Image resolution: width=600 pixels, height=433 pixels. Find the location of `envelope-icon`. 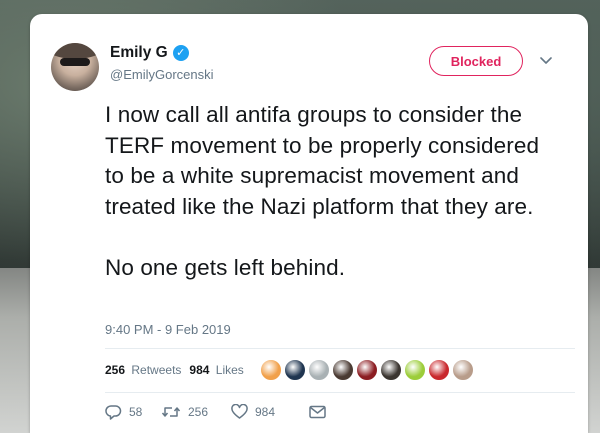

envelope-icon is located at coordinates (317, 412).